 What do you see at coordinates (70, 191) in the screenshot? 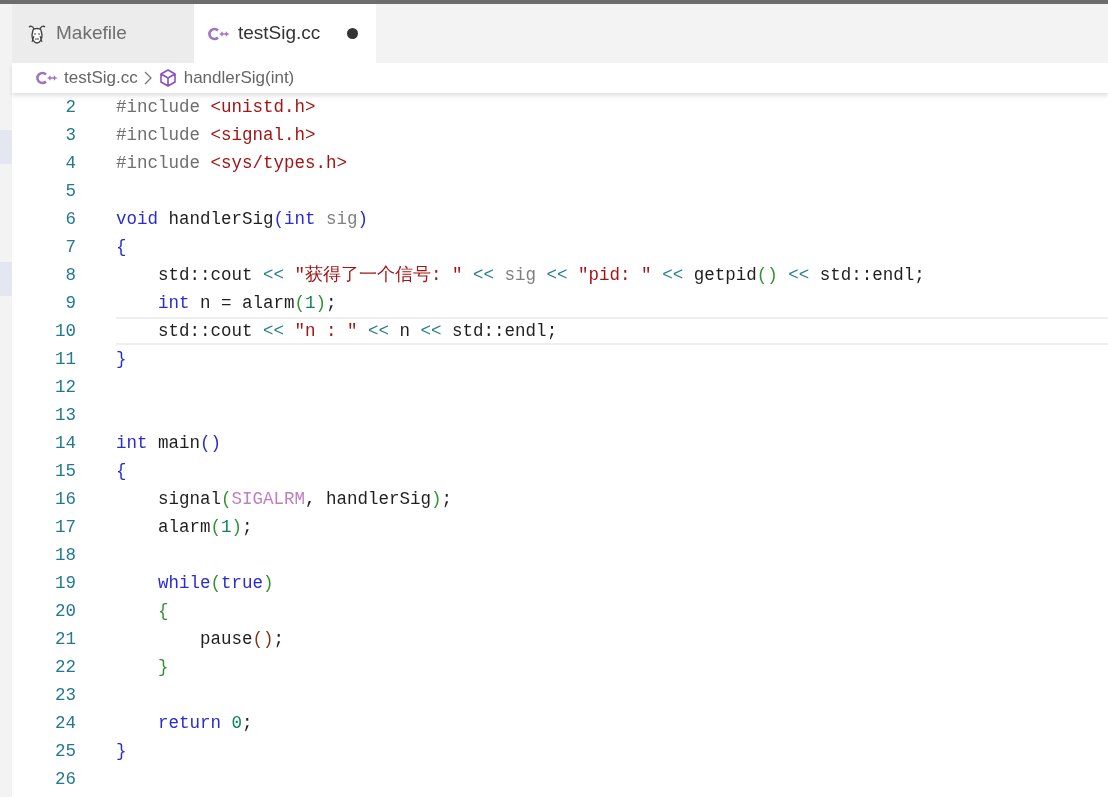
I see `line-number: 5` at bounding box center [70, 191].